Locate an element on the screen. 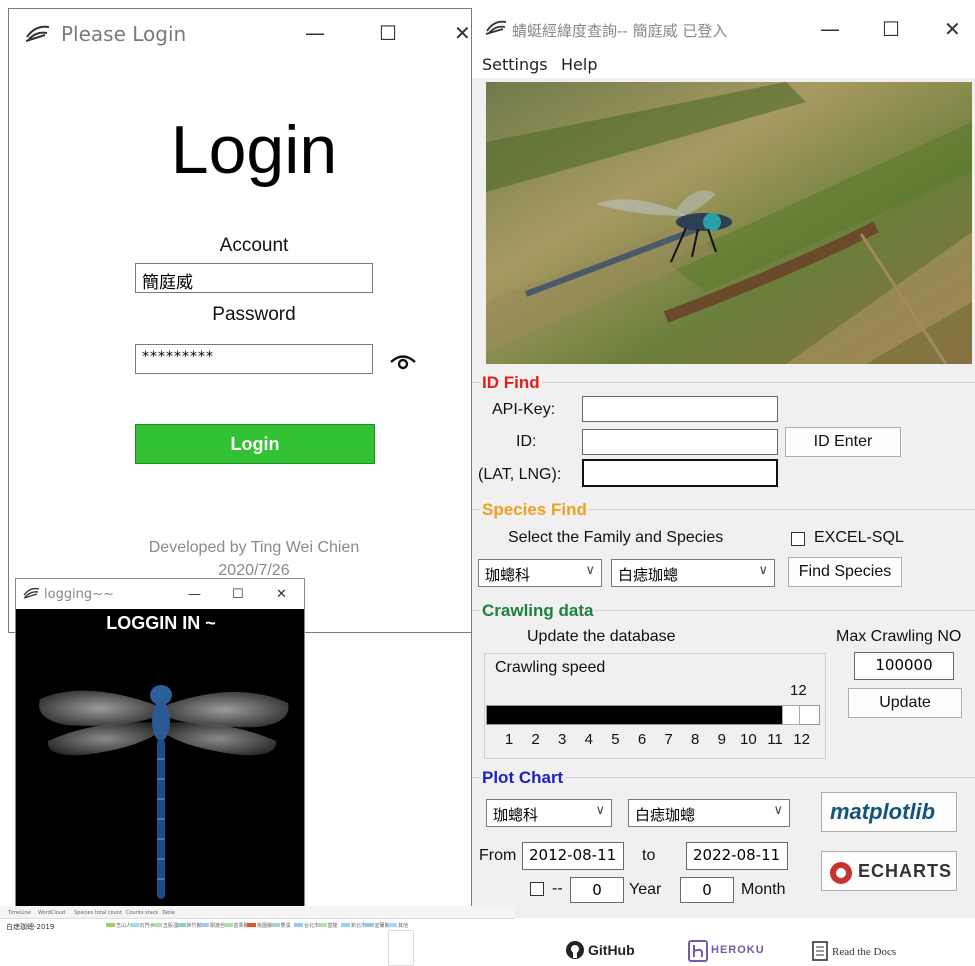 Image resolution: width=975 pixels, height=966 pixels. crawling-speed-label: Crawling speed is located at coordinates (550, 667).